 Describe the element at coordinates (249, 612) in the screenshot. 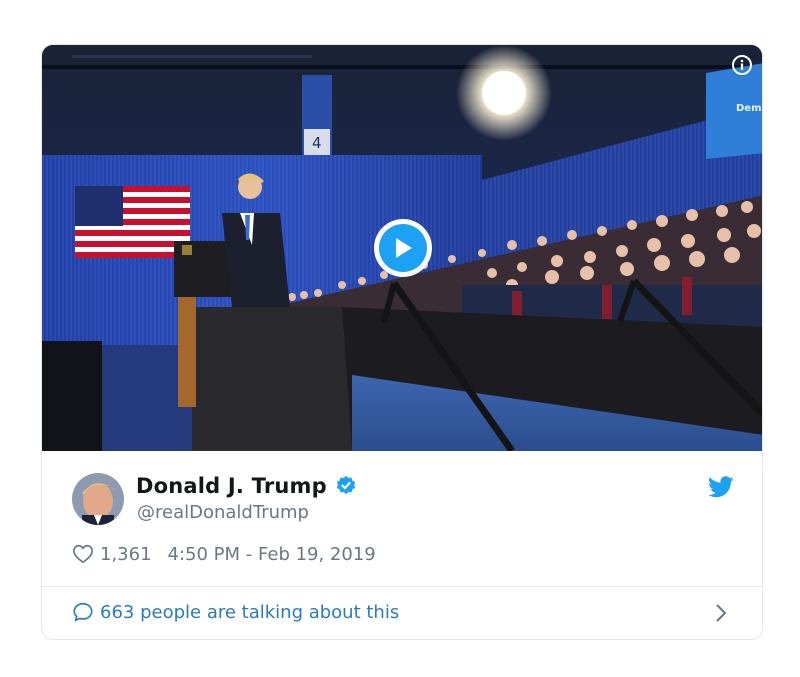

I see `conversation-text: 663 people are talking about this` at that location.